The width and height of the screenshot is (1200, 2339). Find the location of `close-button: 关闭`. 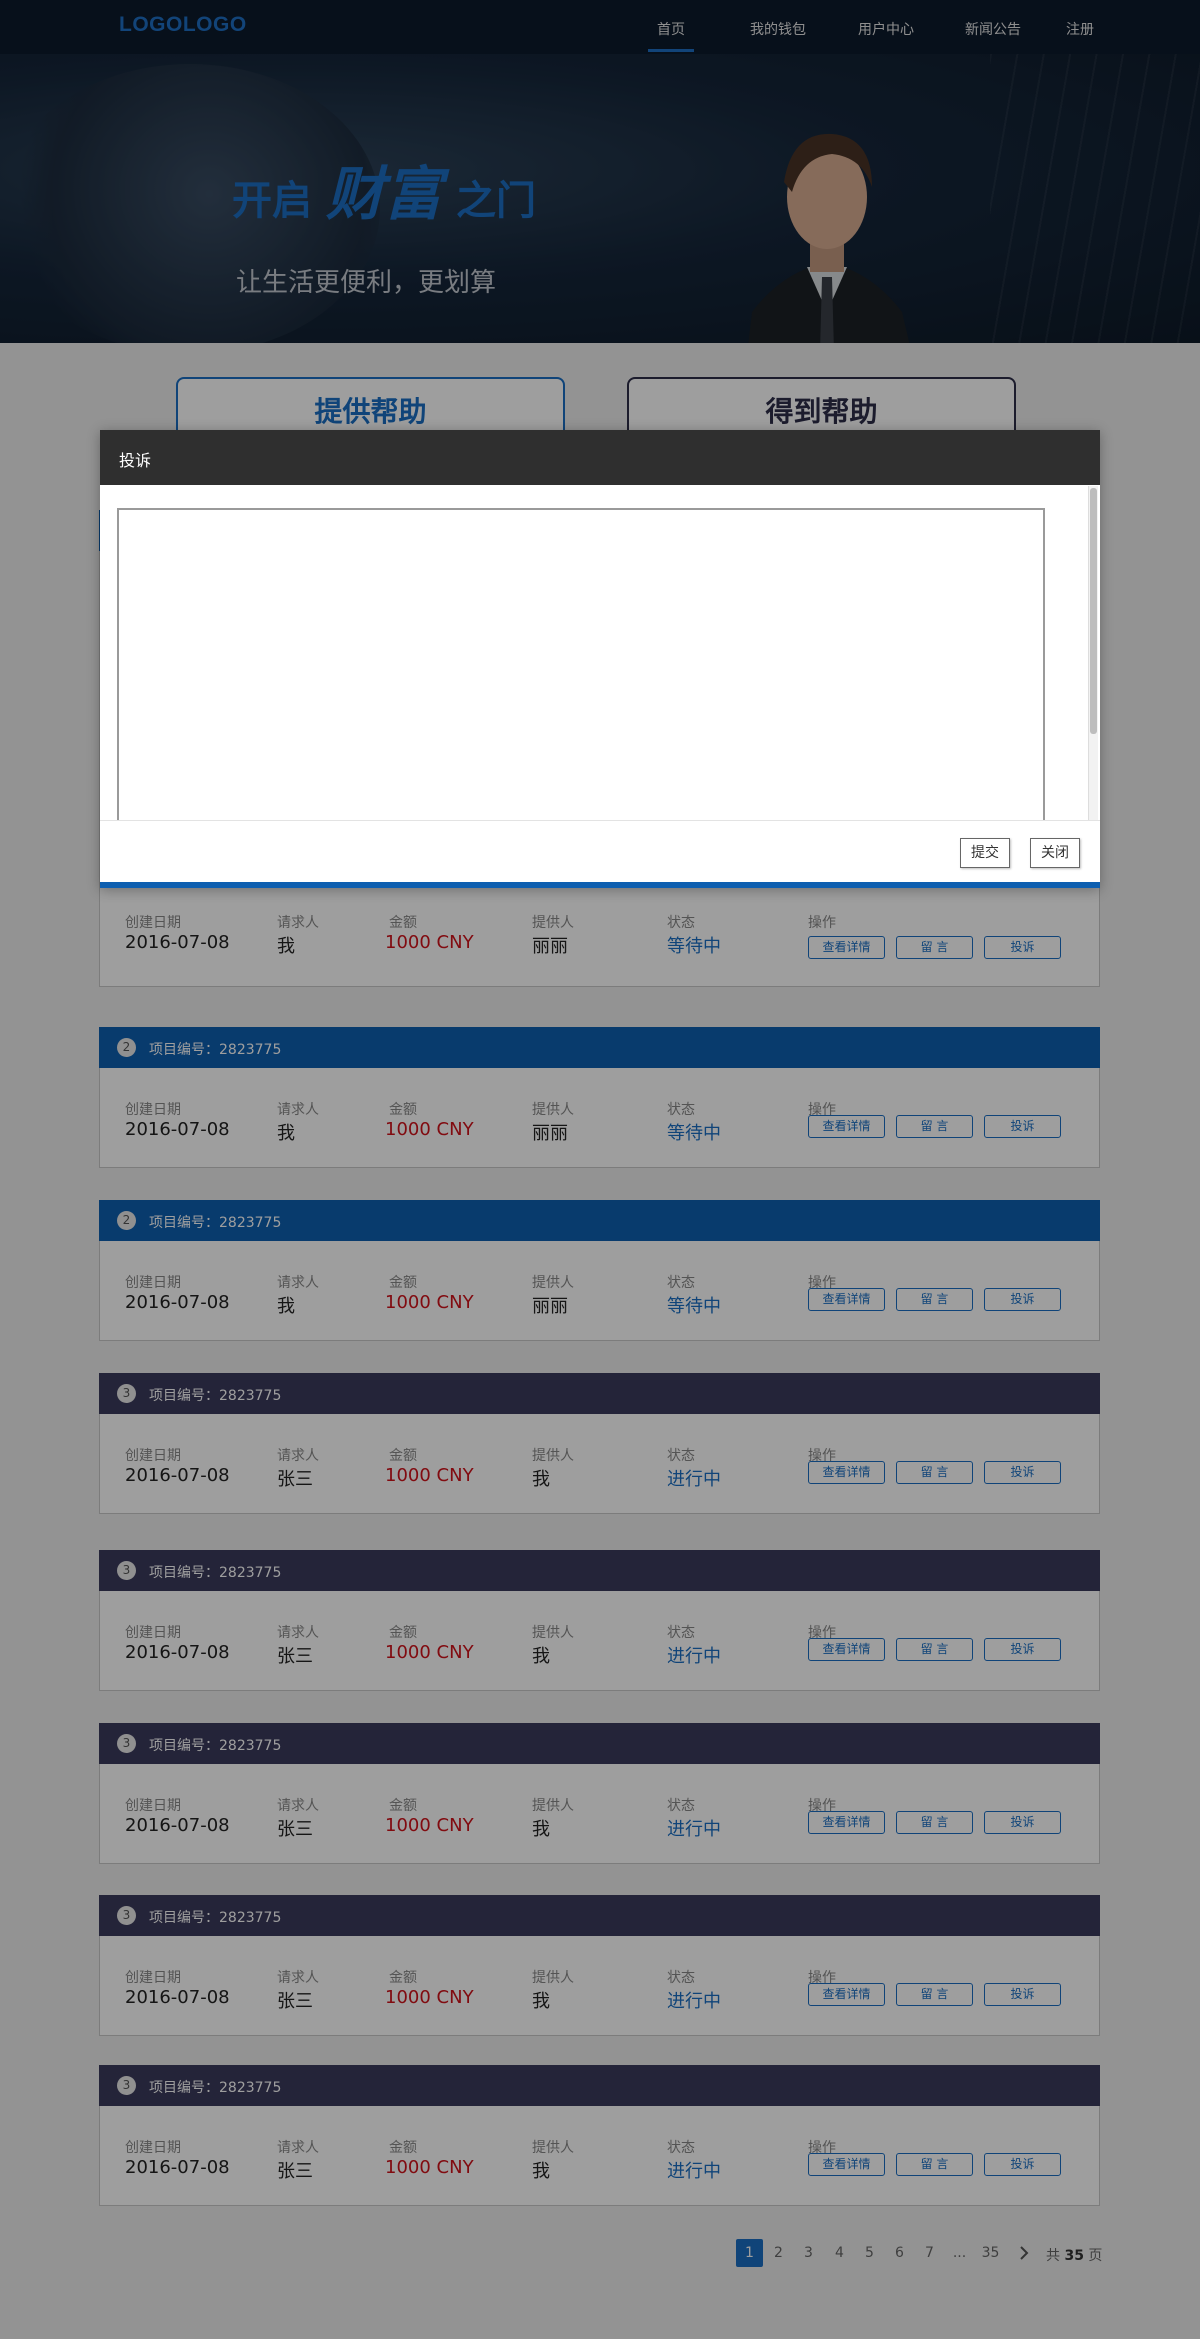

close-button: 关闭 is located at coordinates (1055, 853).